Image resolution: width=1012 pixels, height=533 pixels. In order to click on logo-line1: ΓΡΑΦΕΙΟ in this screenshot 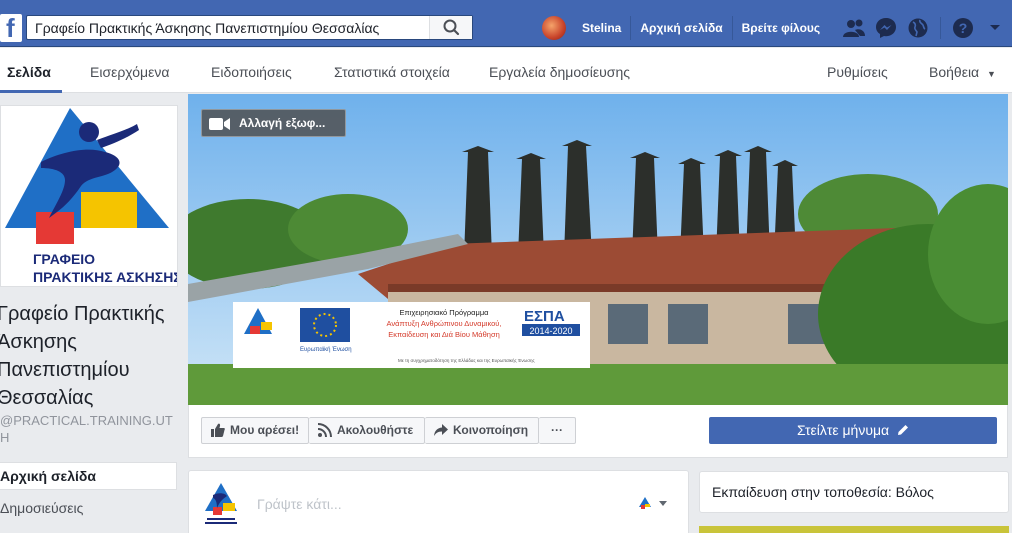, I will do `click(64, 259)`.